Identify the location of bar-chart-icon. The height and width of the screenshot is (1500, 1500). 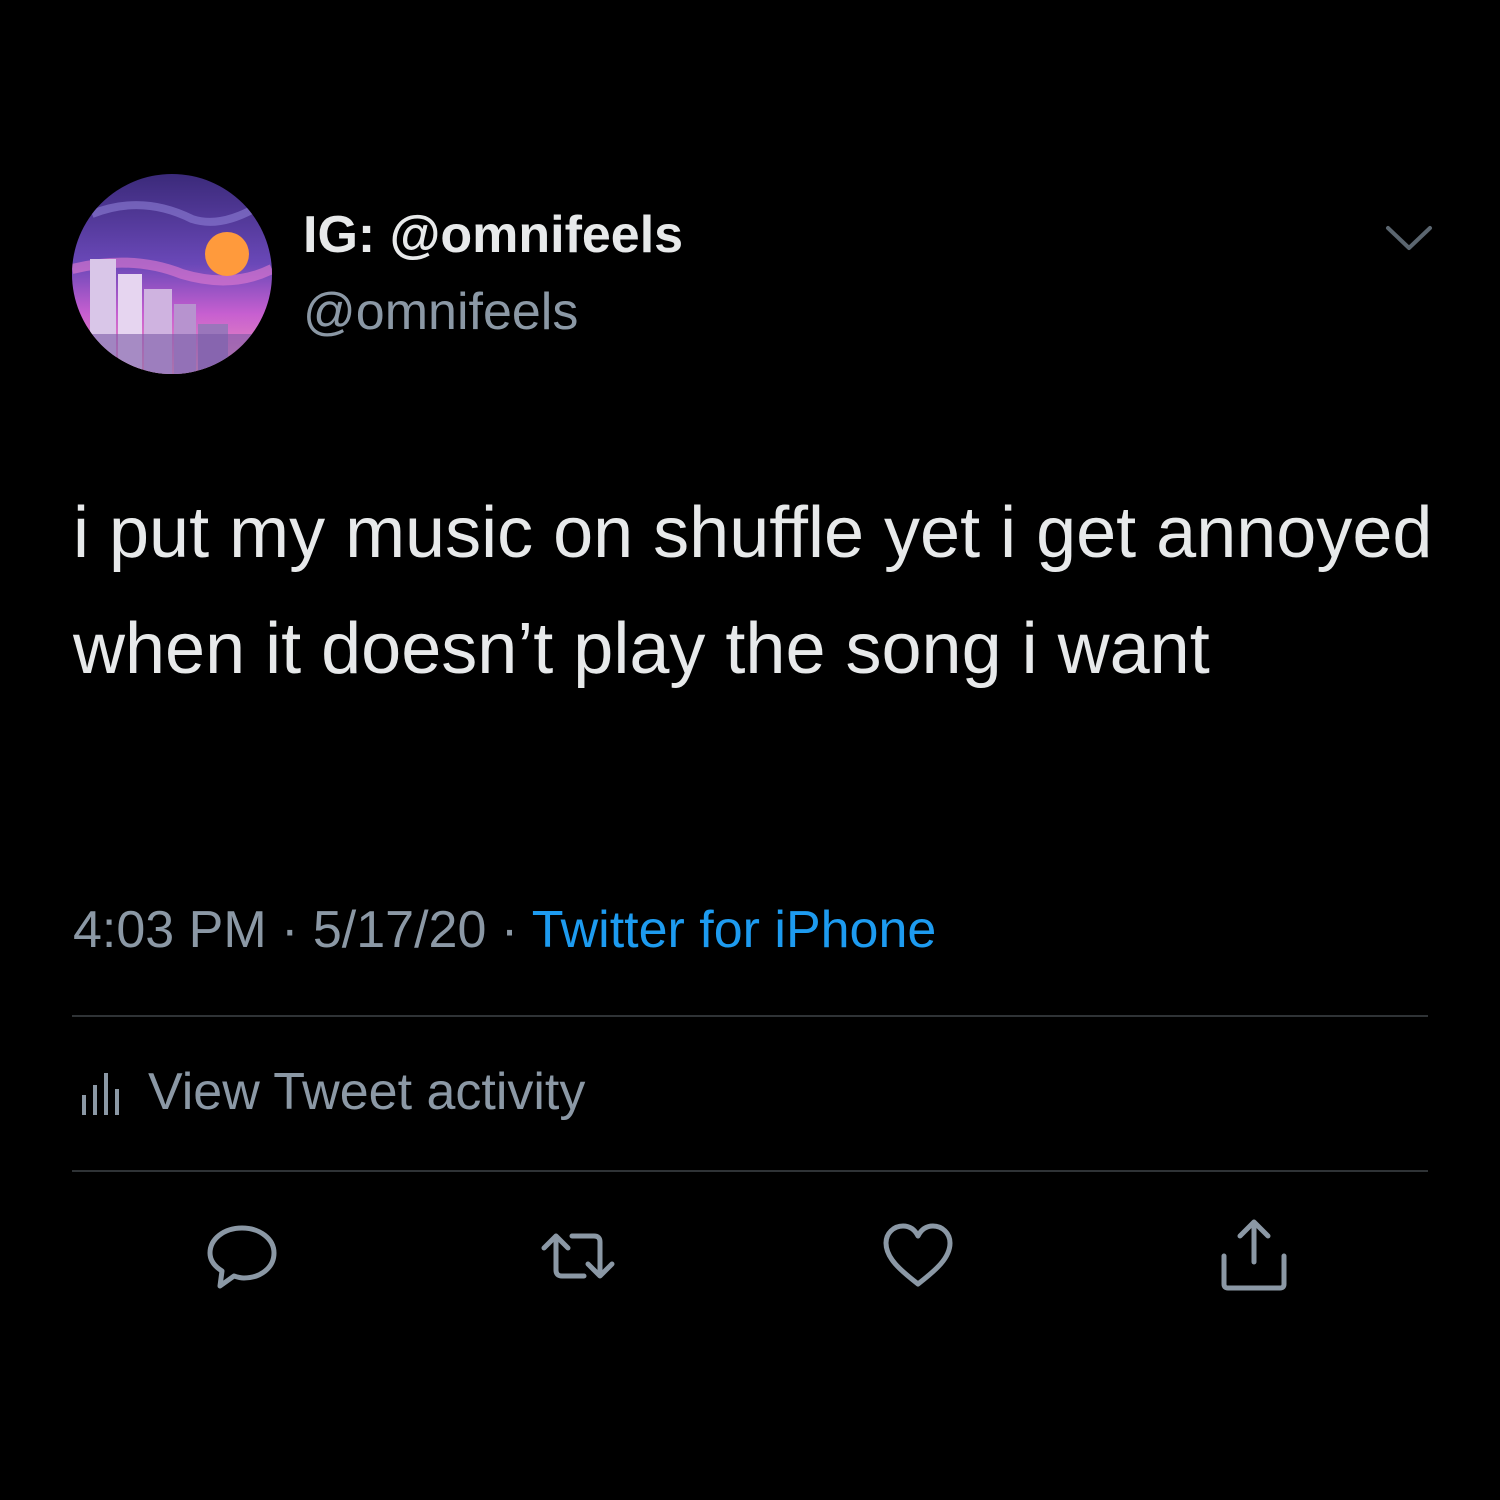
(100, 1094).